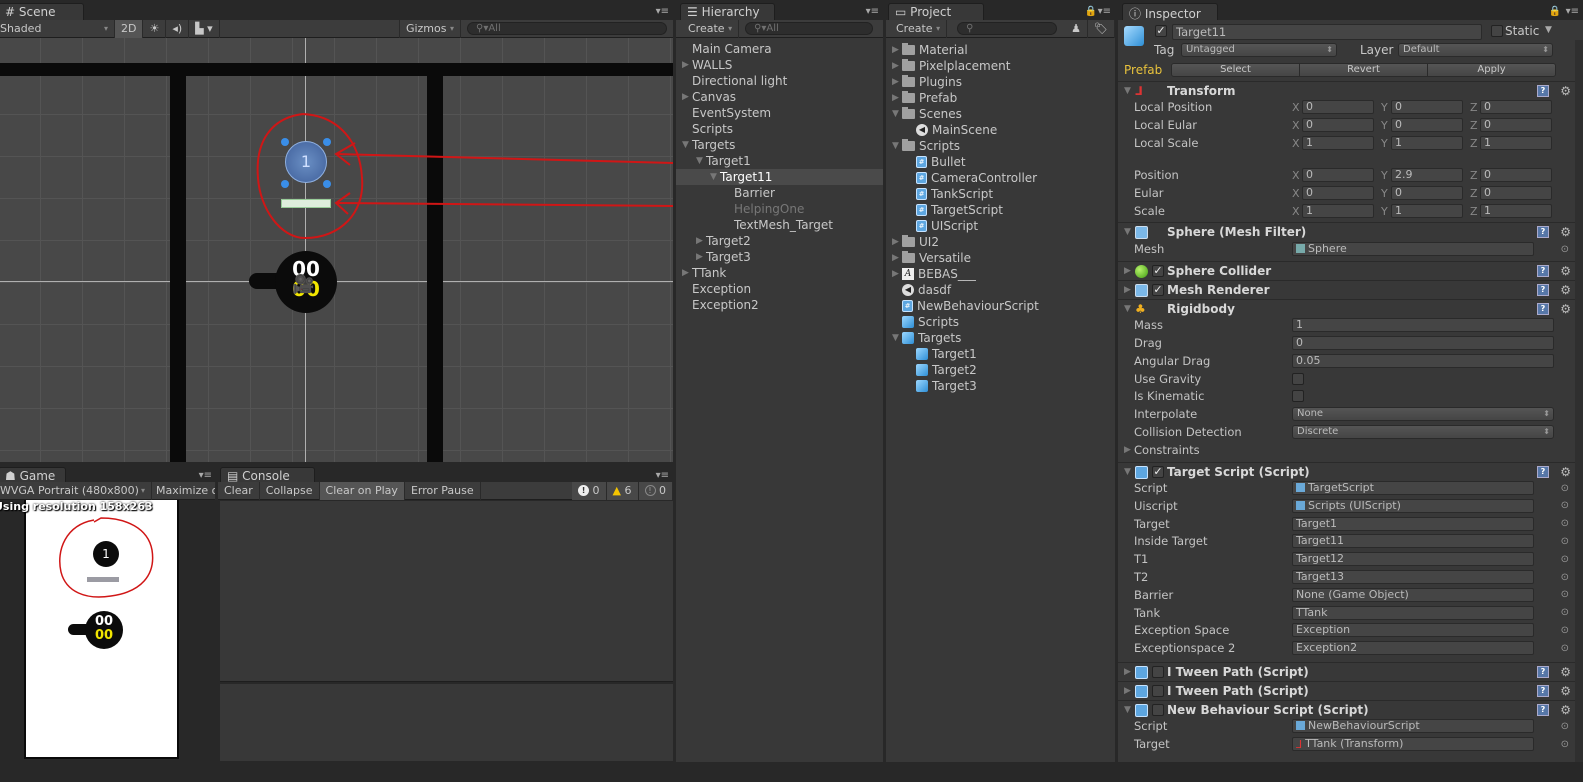  I want to click on object-reference-field: None (Game Object), so click(1413, 594).